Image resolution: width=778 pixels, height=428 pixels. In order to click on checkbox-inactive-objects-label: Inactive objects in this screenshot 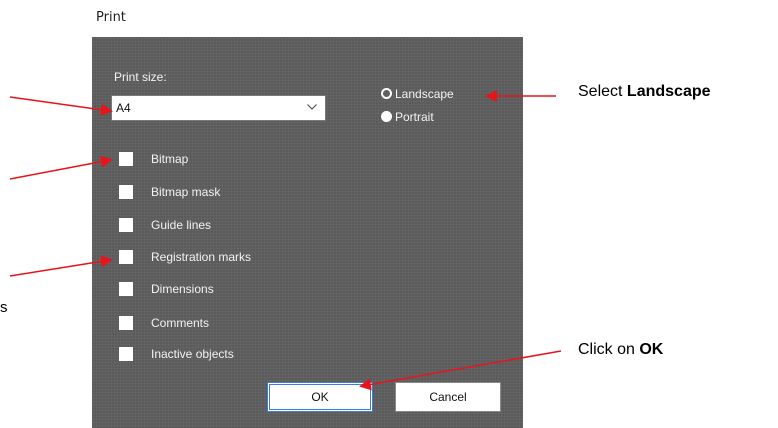, I will do `click(192, 354)`.